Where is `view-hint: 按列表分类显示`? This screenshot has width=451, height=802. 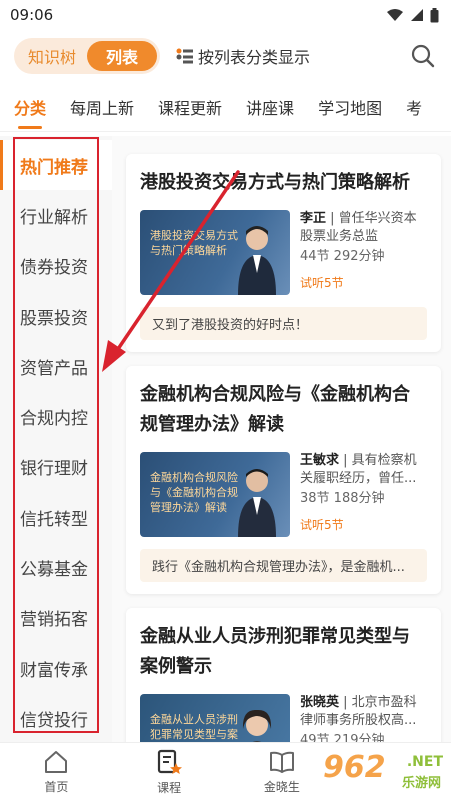 view-hint: 按列表分类显示 is located at coordinates (292, 56).